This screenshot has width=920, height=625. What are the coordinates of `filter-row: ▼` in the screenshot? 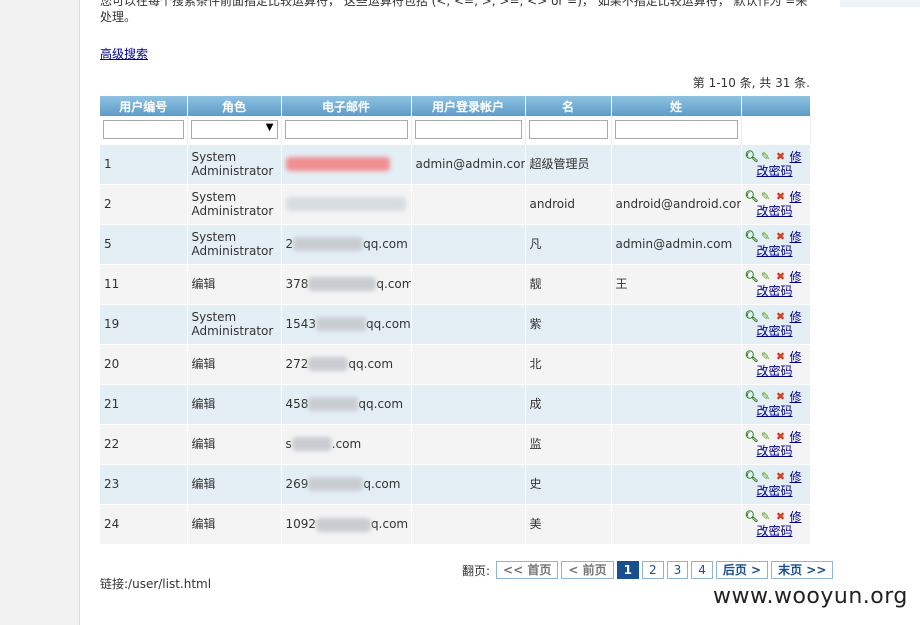 It's located at (455, 130).